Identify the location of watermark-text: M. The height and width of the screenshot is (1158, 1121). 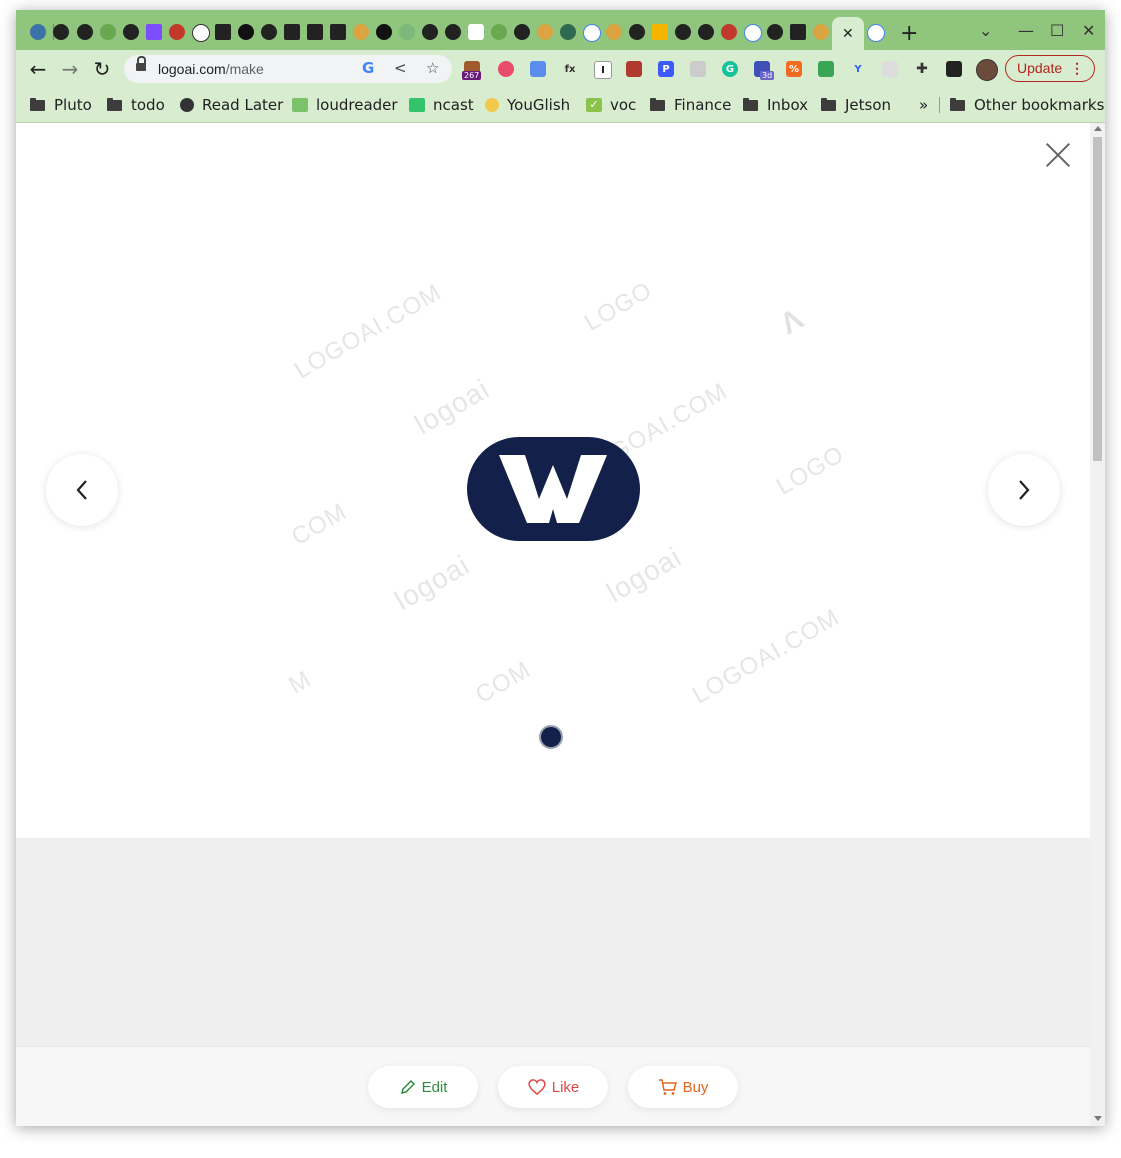
(300, 682).